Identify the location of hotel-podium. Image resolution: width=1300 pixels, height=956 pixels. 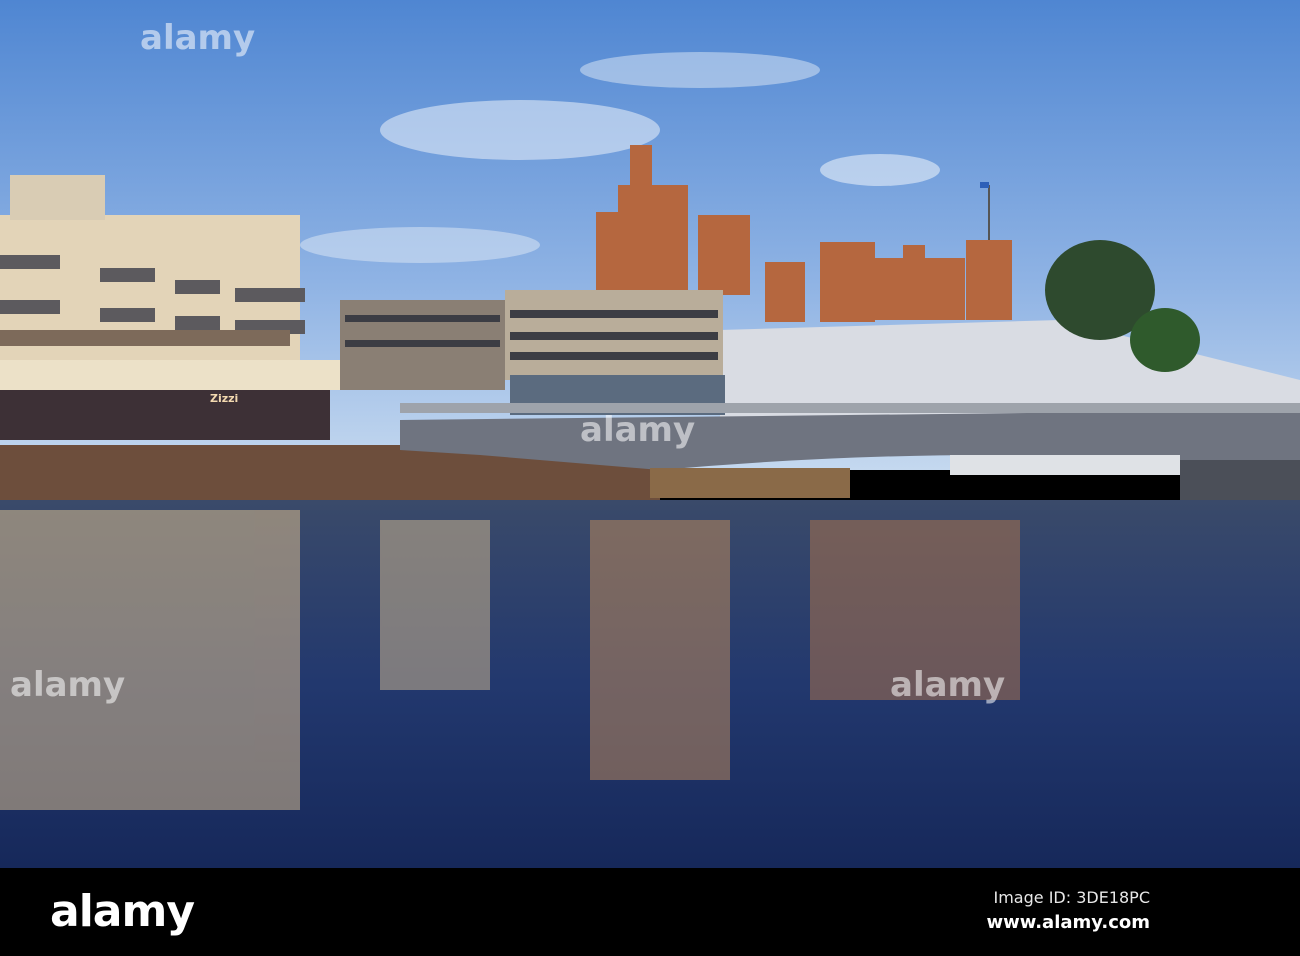
(170, 375).